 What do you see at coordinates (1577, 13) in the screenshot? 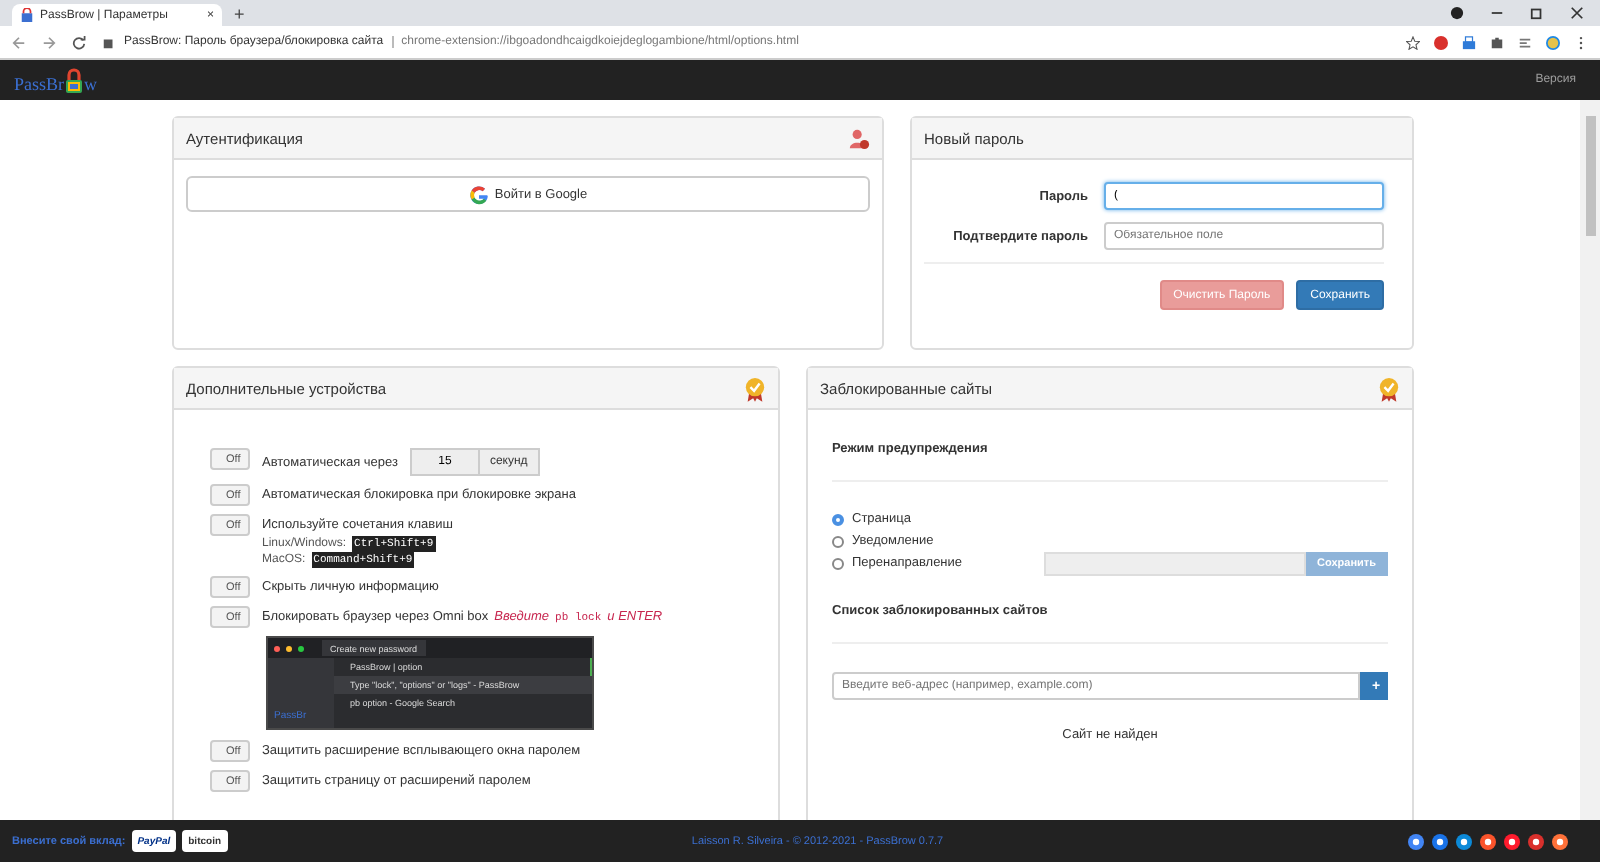
I see `close-icon` at bounding box center [1577, 13].